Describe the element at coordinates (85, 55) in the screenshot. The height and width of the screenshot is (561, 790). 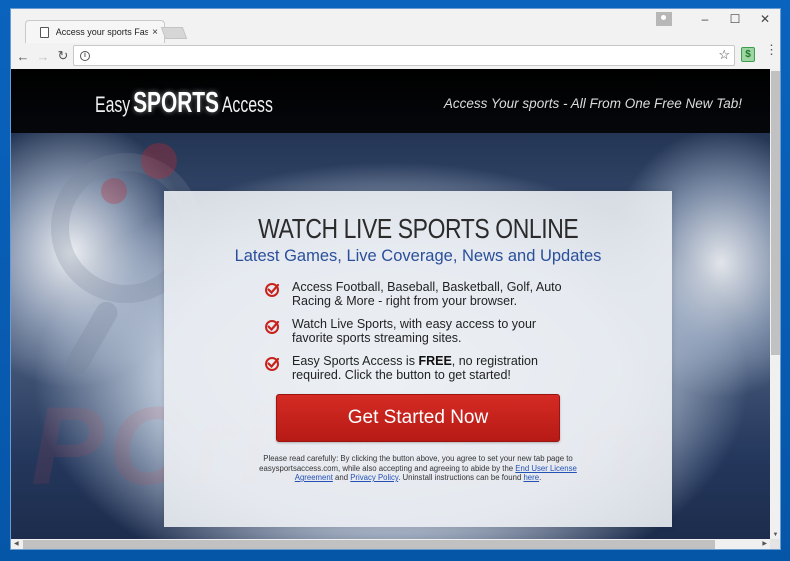
I see `site-info-icon: i` at that location.